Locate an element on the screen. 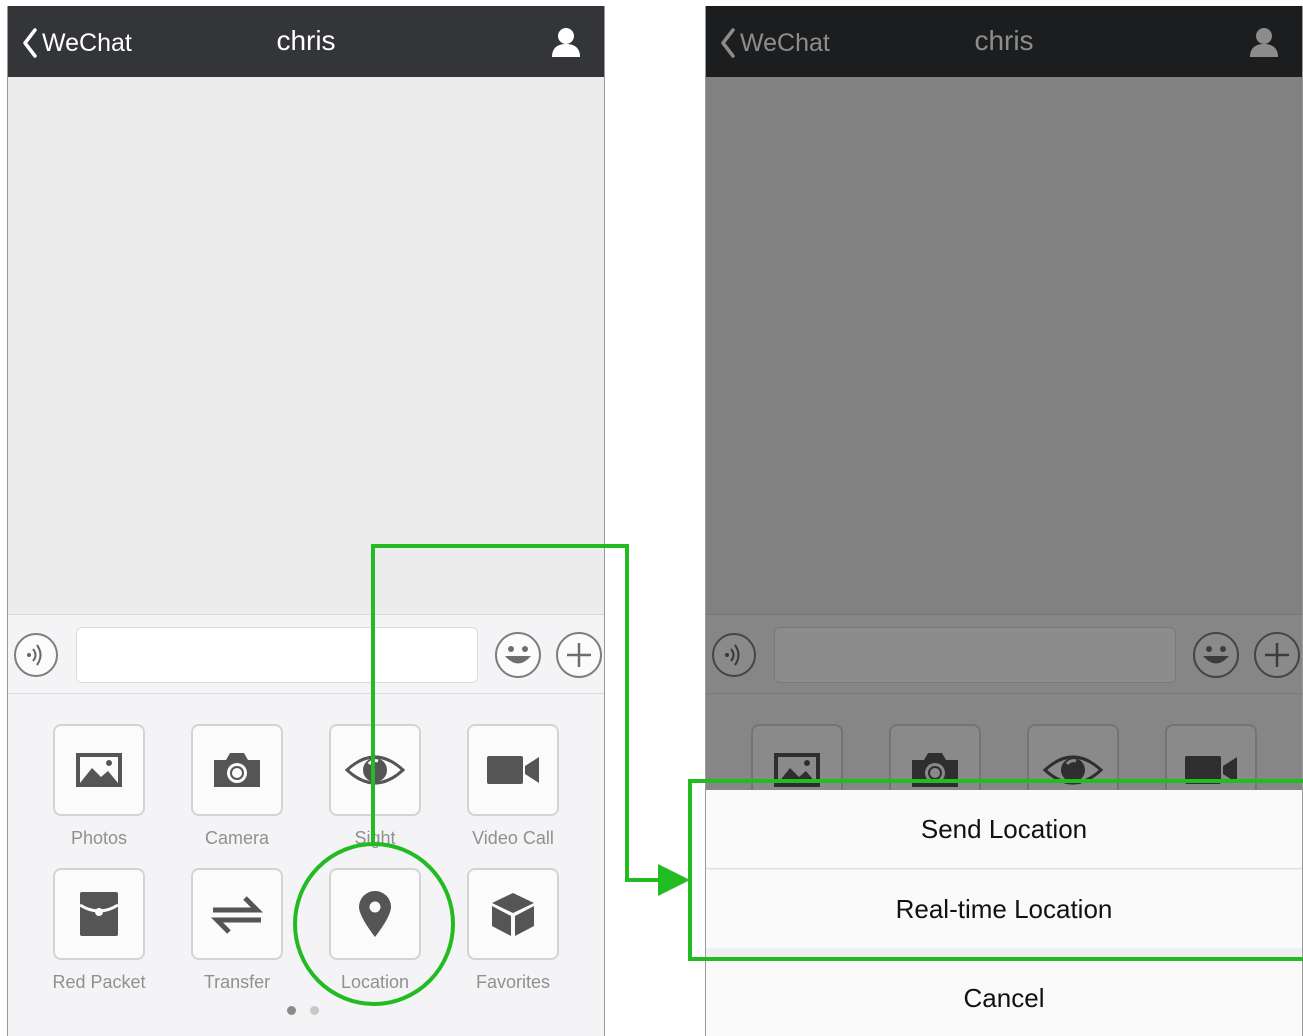  page-dot-active is located at coordinates (291, 1010).